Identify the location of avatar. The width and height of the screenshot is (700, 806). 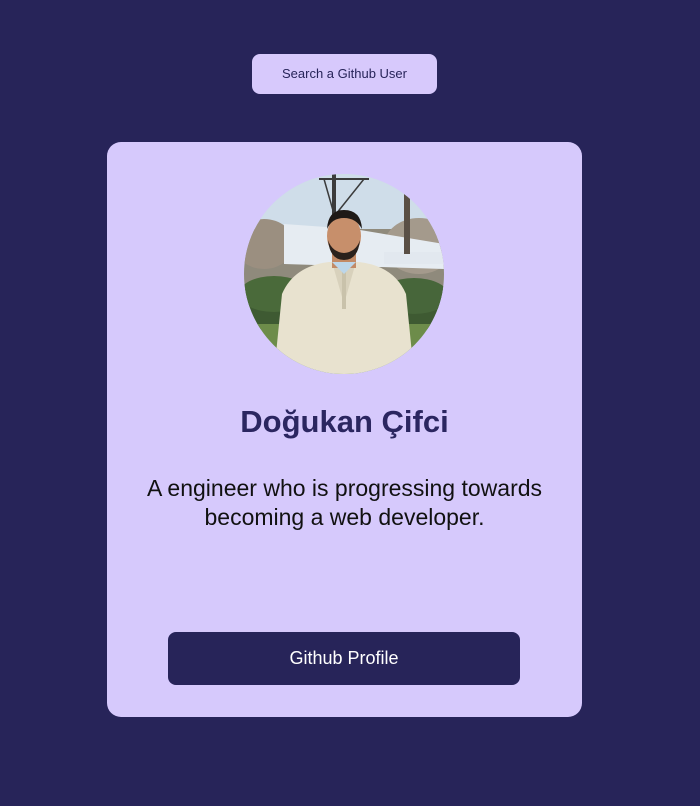
(344, 274).